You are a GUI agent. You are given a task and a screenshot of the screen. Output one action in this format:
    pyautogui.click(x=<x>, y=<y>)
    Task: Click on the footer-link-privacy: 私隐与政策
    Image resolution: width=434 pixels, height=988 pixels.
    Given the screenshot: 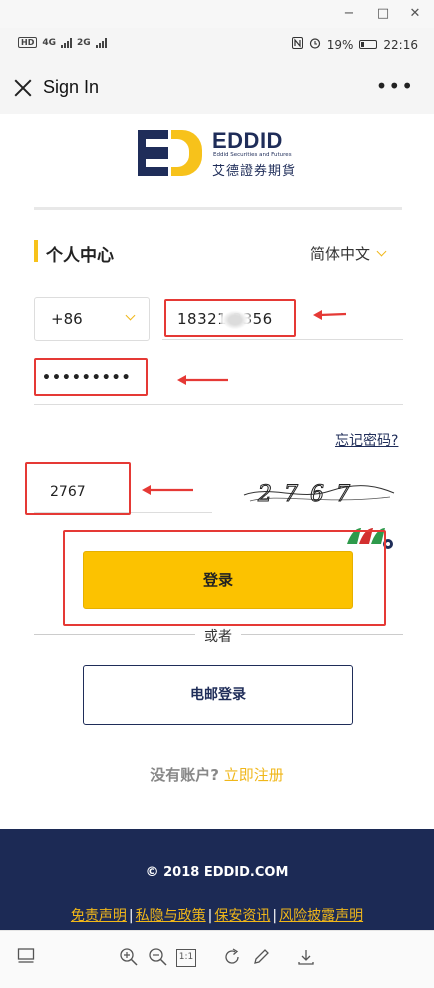 What is the action you would take?
    pyautogui.click(x=171, y=916)
    